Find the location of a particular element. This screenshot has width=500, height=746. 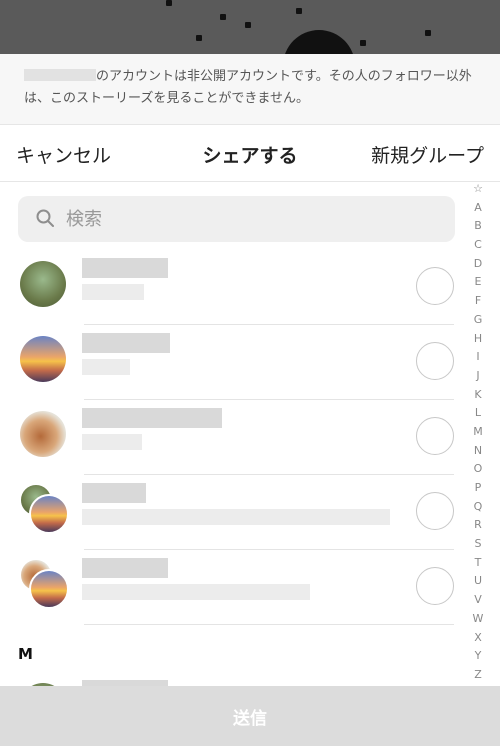

row-divider is located at coordinates (269, 624).